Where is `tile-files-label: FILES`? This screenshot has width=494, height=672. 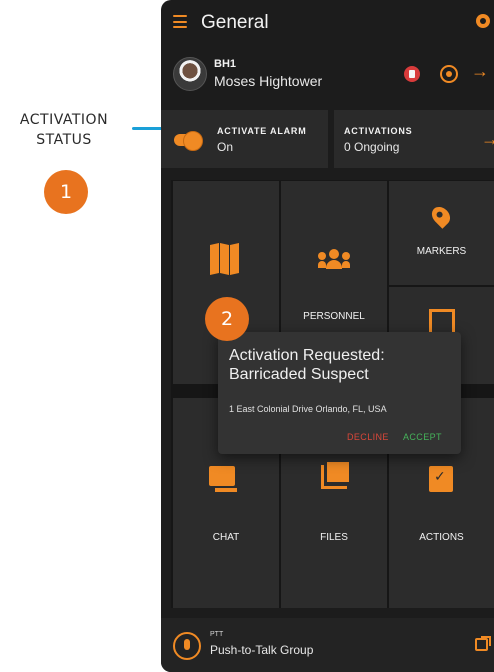 tile-files-label: FILES is located at coordinates (334, 537).